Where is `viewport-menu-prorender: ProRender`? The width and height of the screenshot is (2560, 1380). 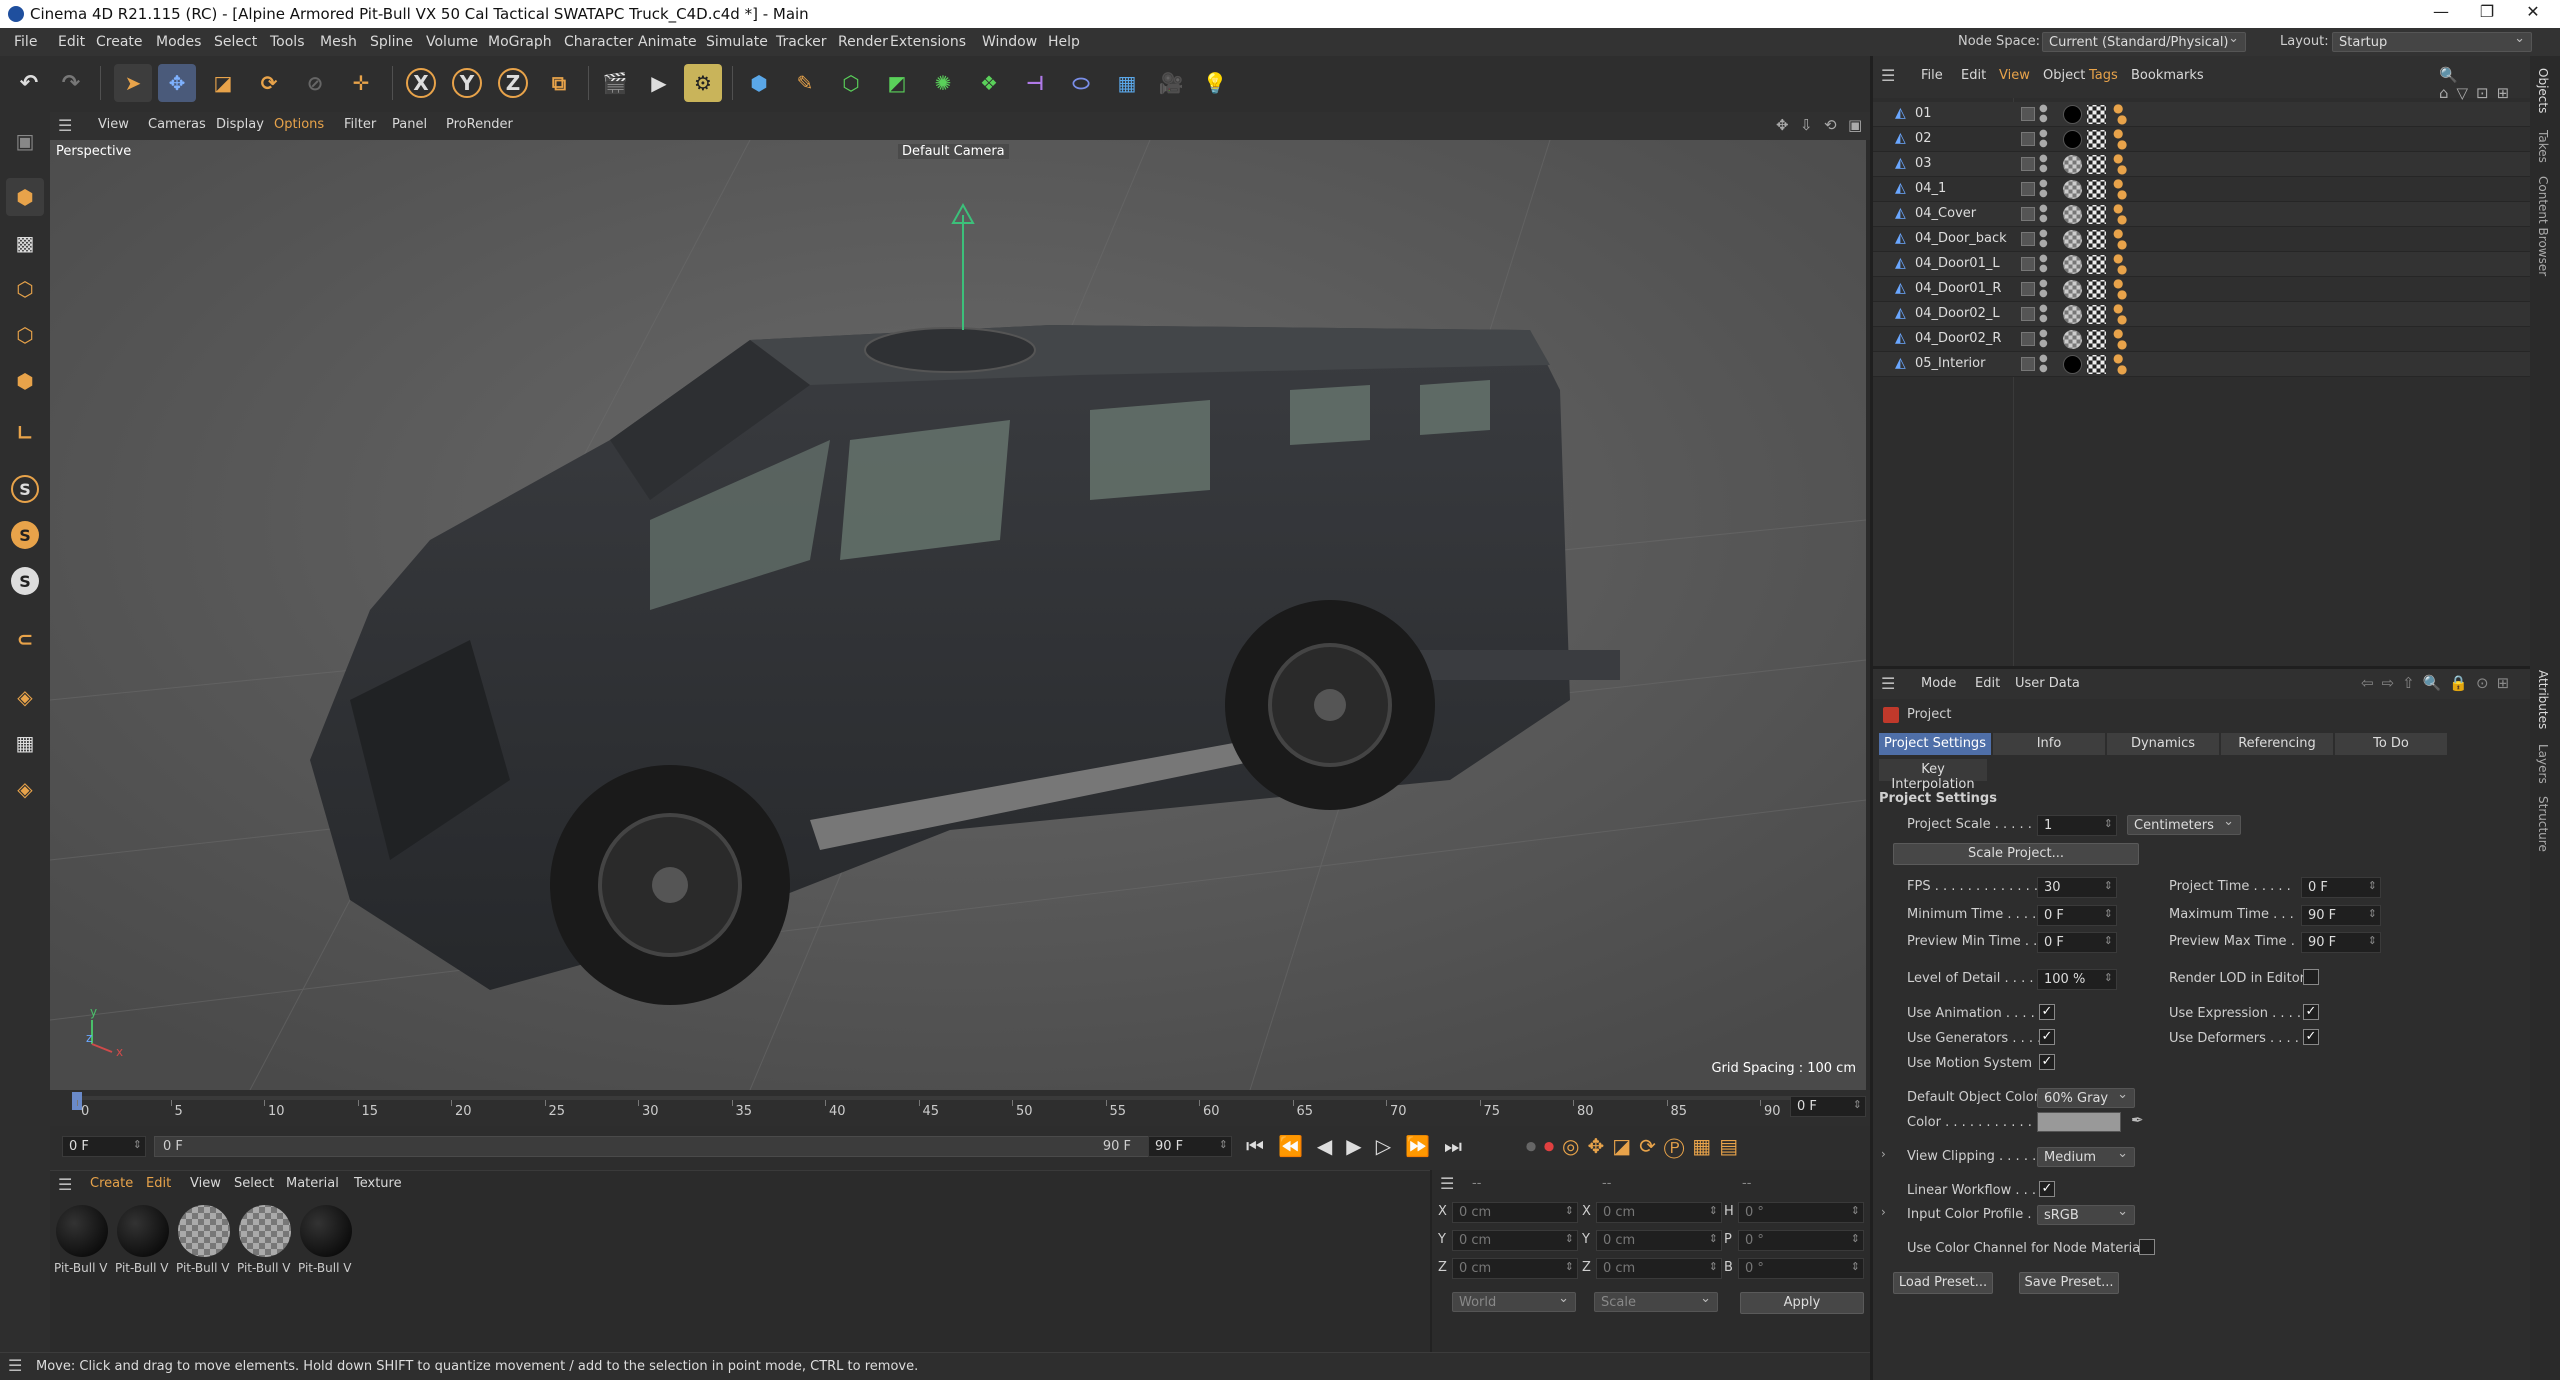 viewport-menu-prorender: ProRender is located at coordinates (479, 124).